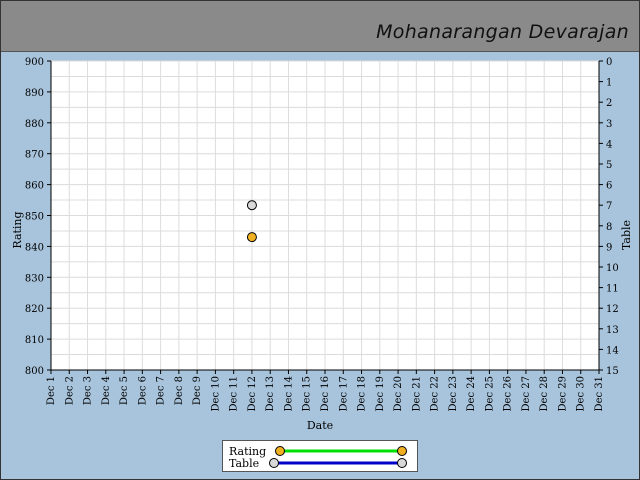 The image size is (640, 480). I want to click on x-tick-label: Dec 12, so click(252, 393).